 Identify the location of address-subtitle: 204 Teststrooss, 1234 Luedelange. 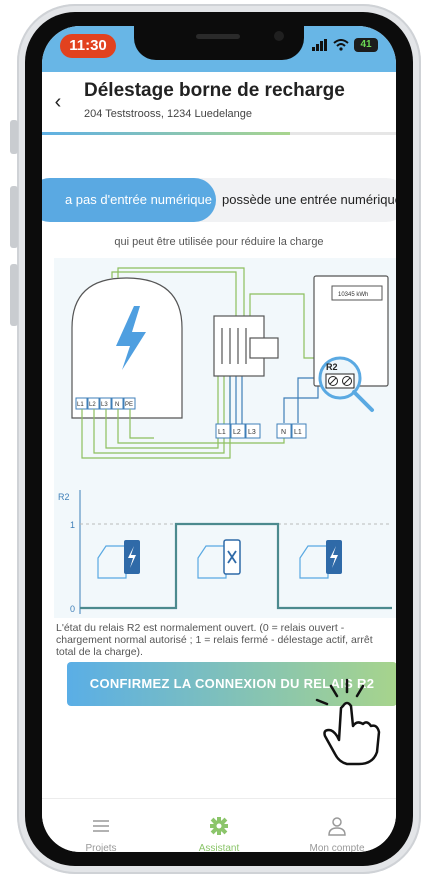
(168, 114).